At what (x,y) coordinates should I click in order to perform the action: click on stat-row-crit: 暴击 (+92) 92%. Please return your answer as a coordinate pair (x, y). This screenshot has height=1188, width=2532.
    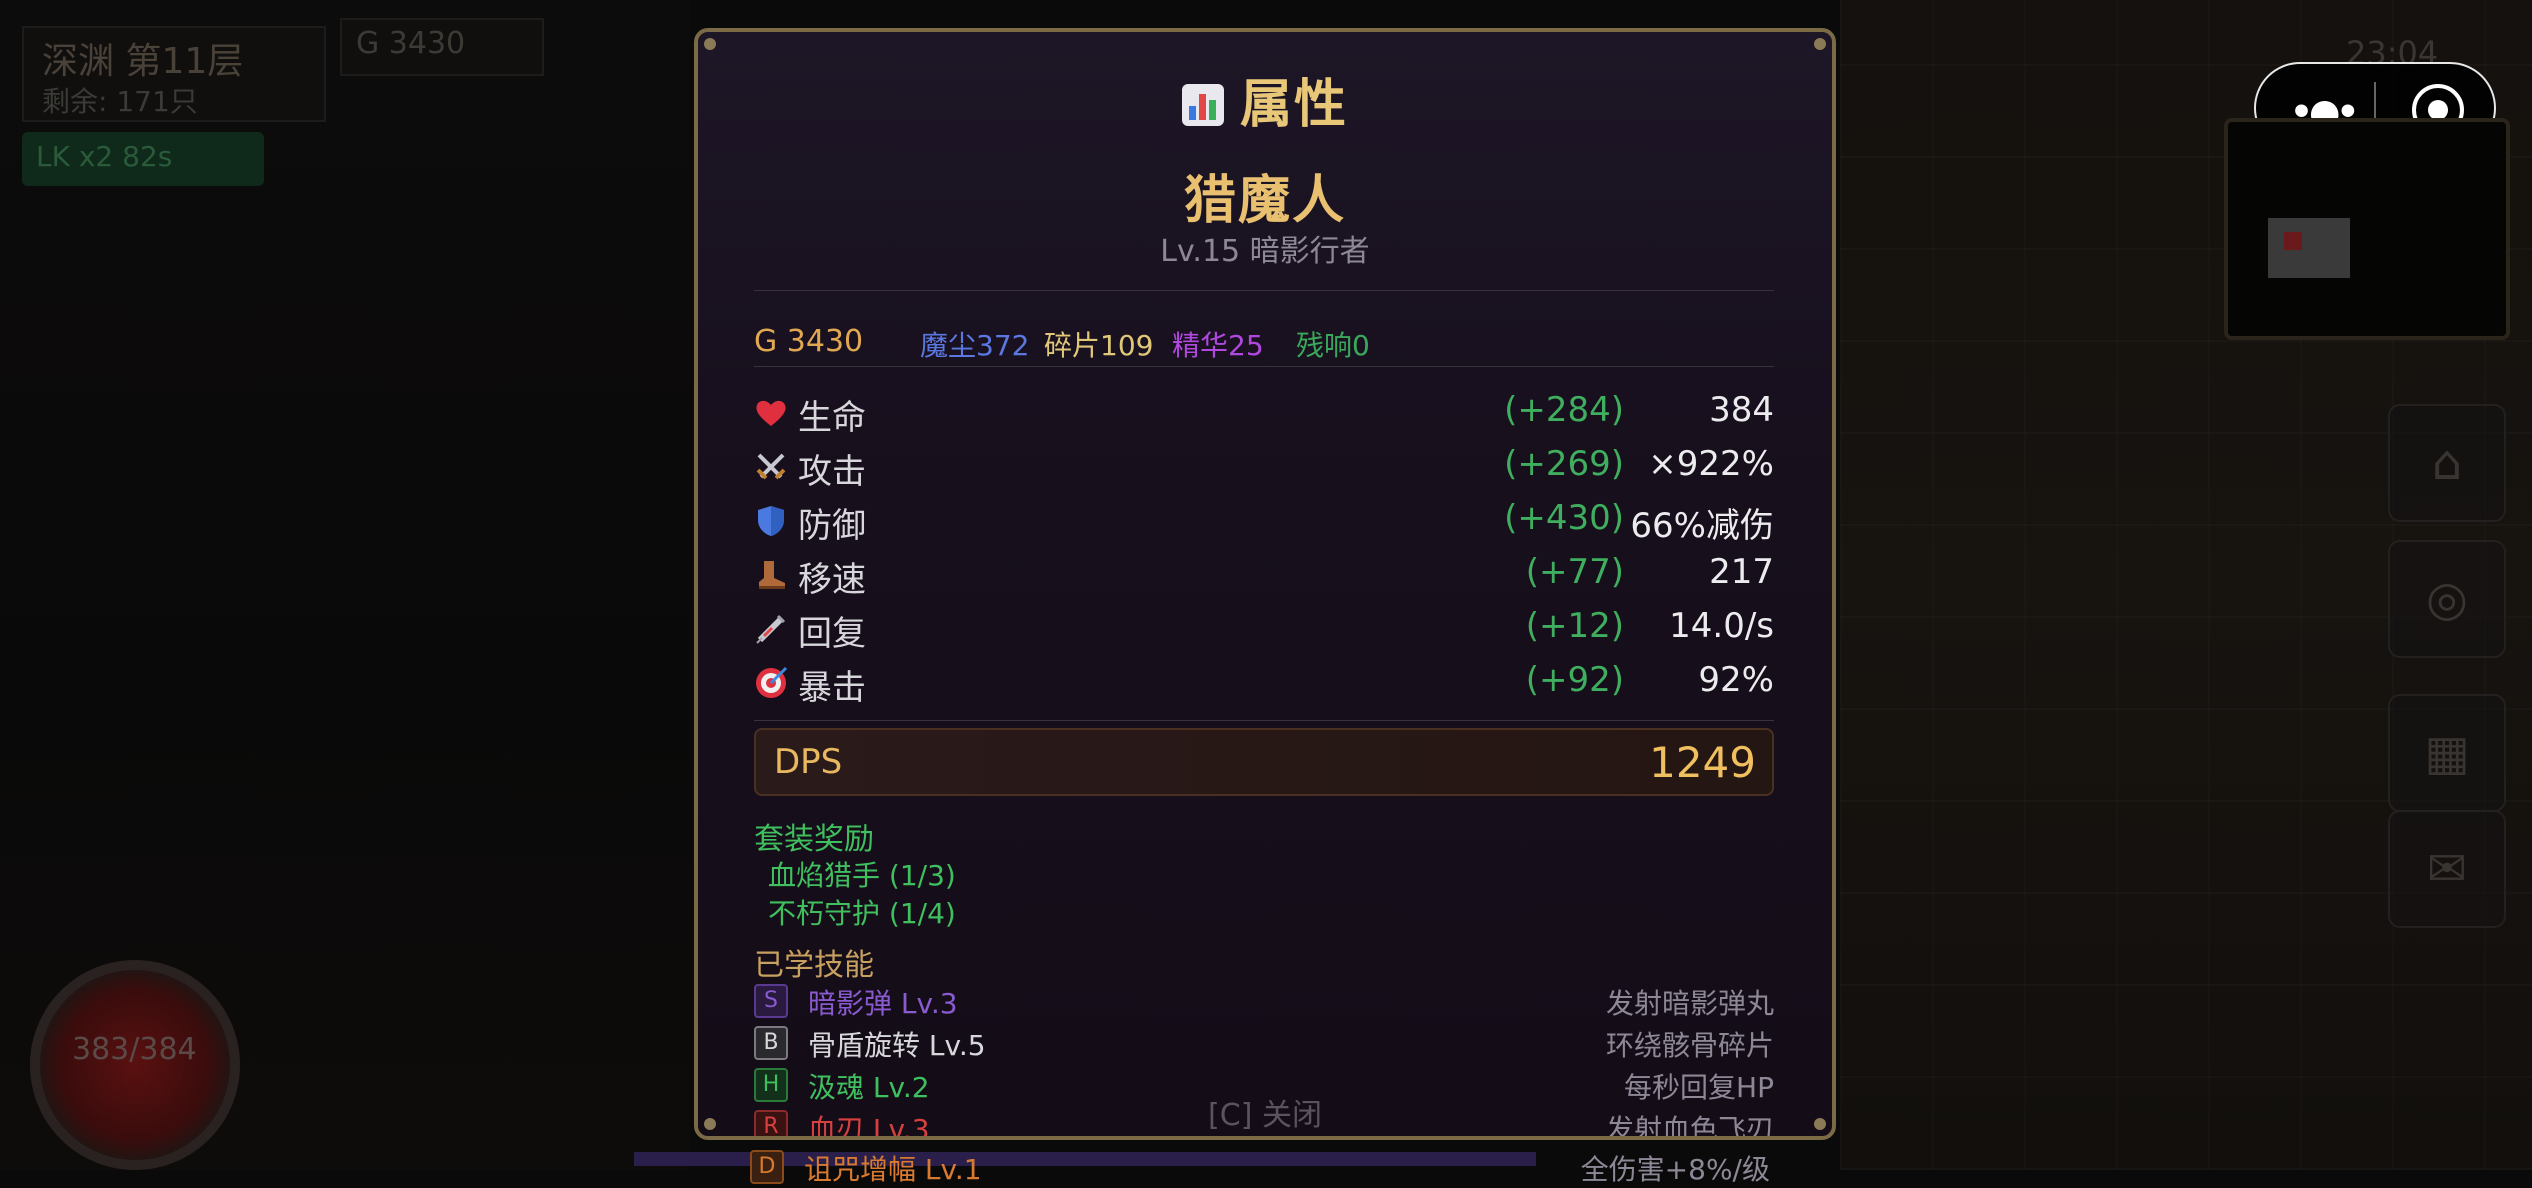
    Looking at the image, I should click on (1264, 687).